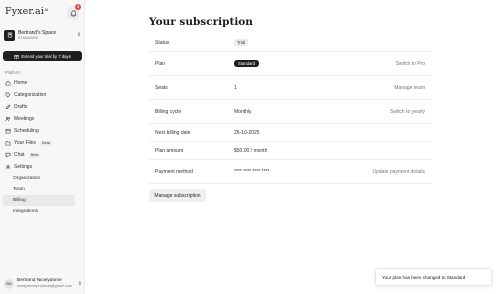 This screenshot has height=294, width=500. I want to click on sidebar-item-label: Scheduling, so click(26, 131).